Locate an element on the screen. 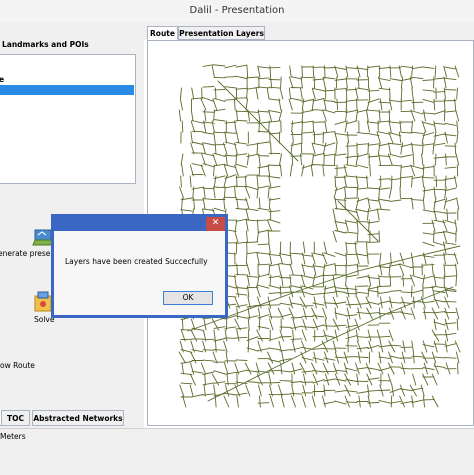  landmarks-list: e is located at coordinates (68, 119).